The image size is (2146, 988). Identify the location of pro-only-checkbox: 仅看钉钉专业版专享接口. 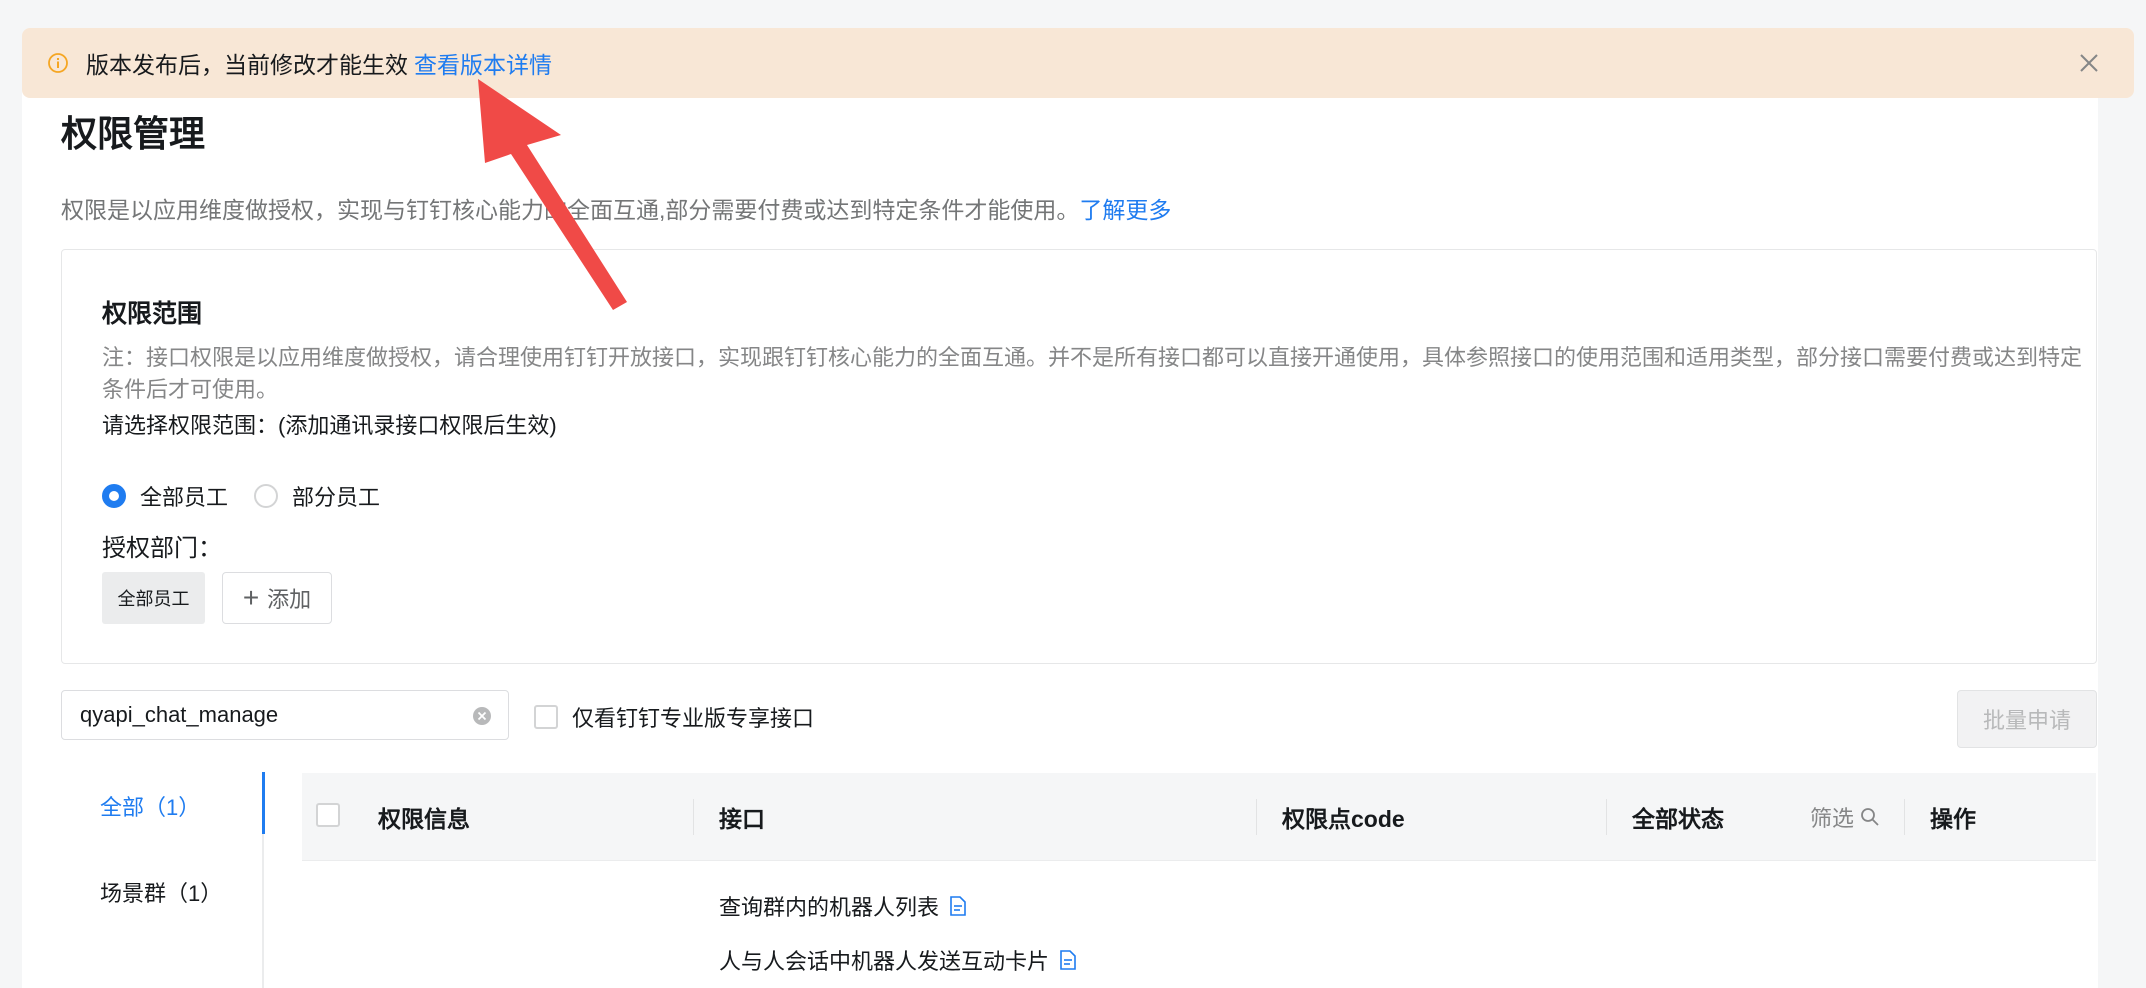
(674, 717).